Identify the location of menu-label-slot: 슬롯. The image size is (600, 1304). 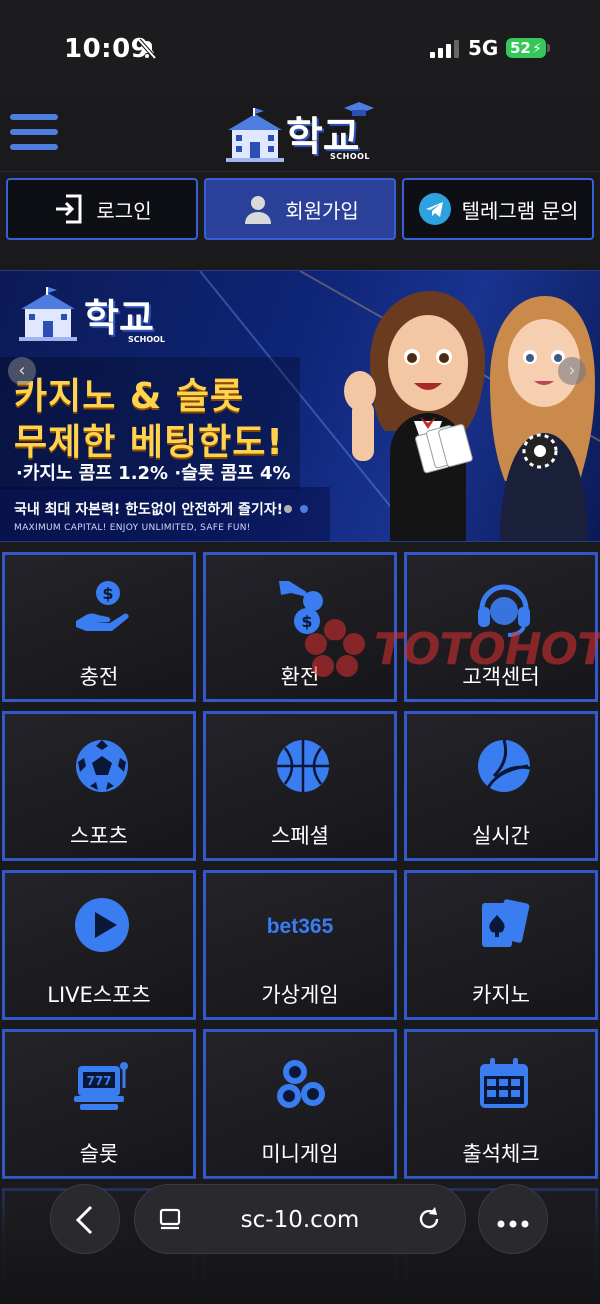
(99, 1154).